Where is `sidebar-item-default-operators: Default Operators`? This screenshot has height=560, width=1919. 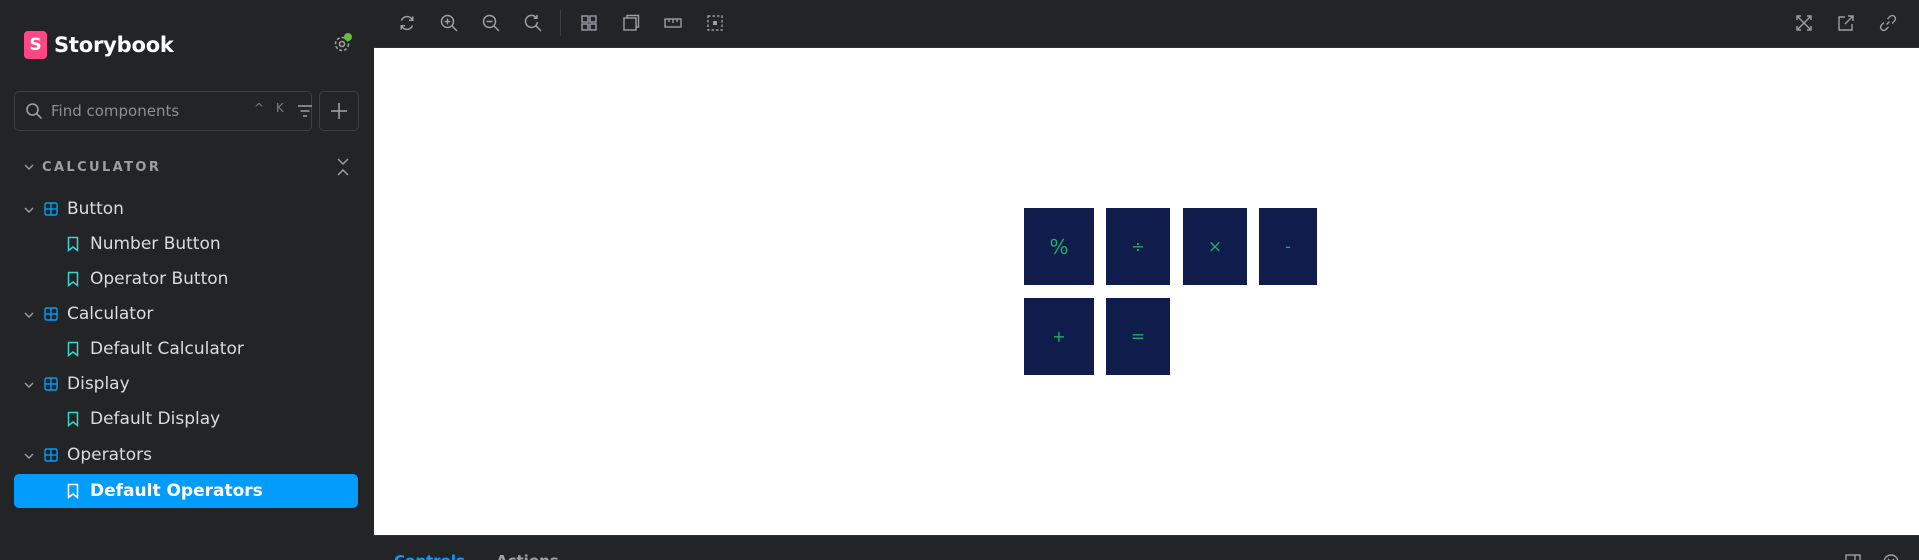
sidebar-item-default-operators: Default Operators is located at coordinates (186, 491).